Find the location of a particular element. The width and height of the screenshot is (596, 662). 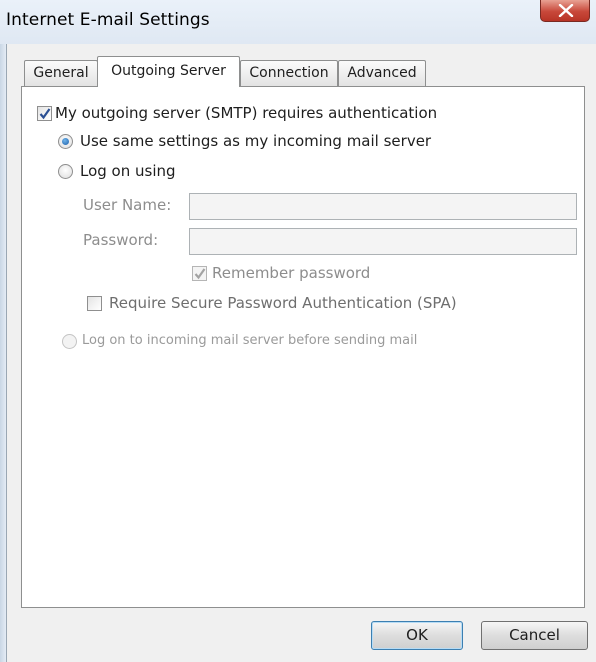

use-same-settings-radio is located at coordinates (65, 141).